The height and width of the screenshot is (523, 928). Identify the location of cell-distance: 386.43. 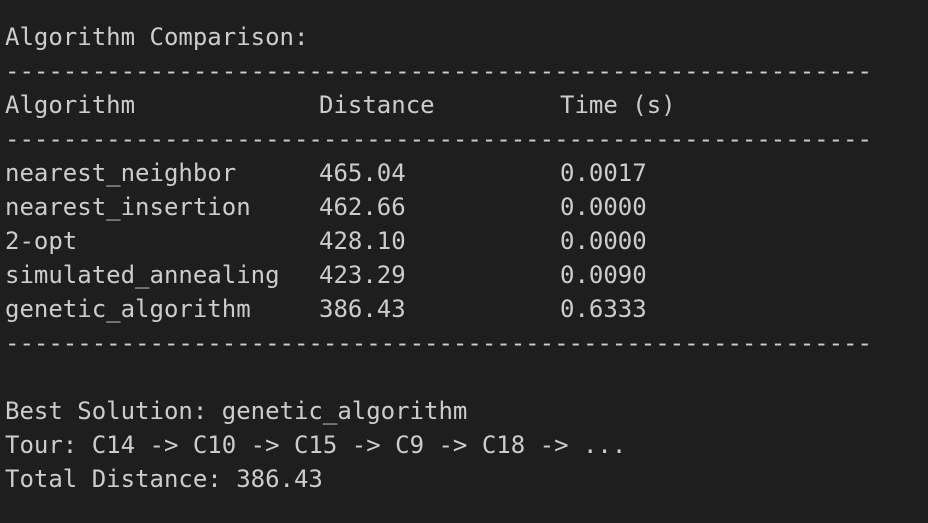
(362, 309).